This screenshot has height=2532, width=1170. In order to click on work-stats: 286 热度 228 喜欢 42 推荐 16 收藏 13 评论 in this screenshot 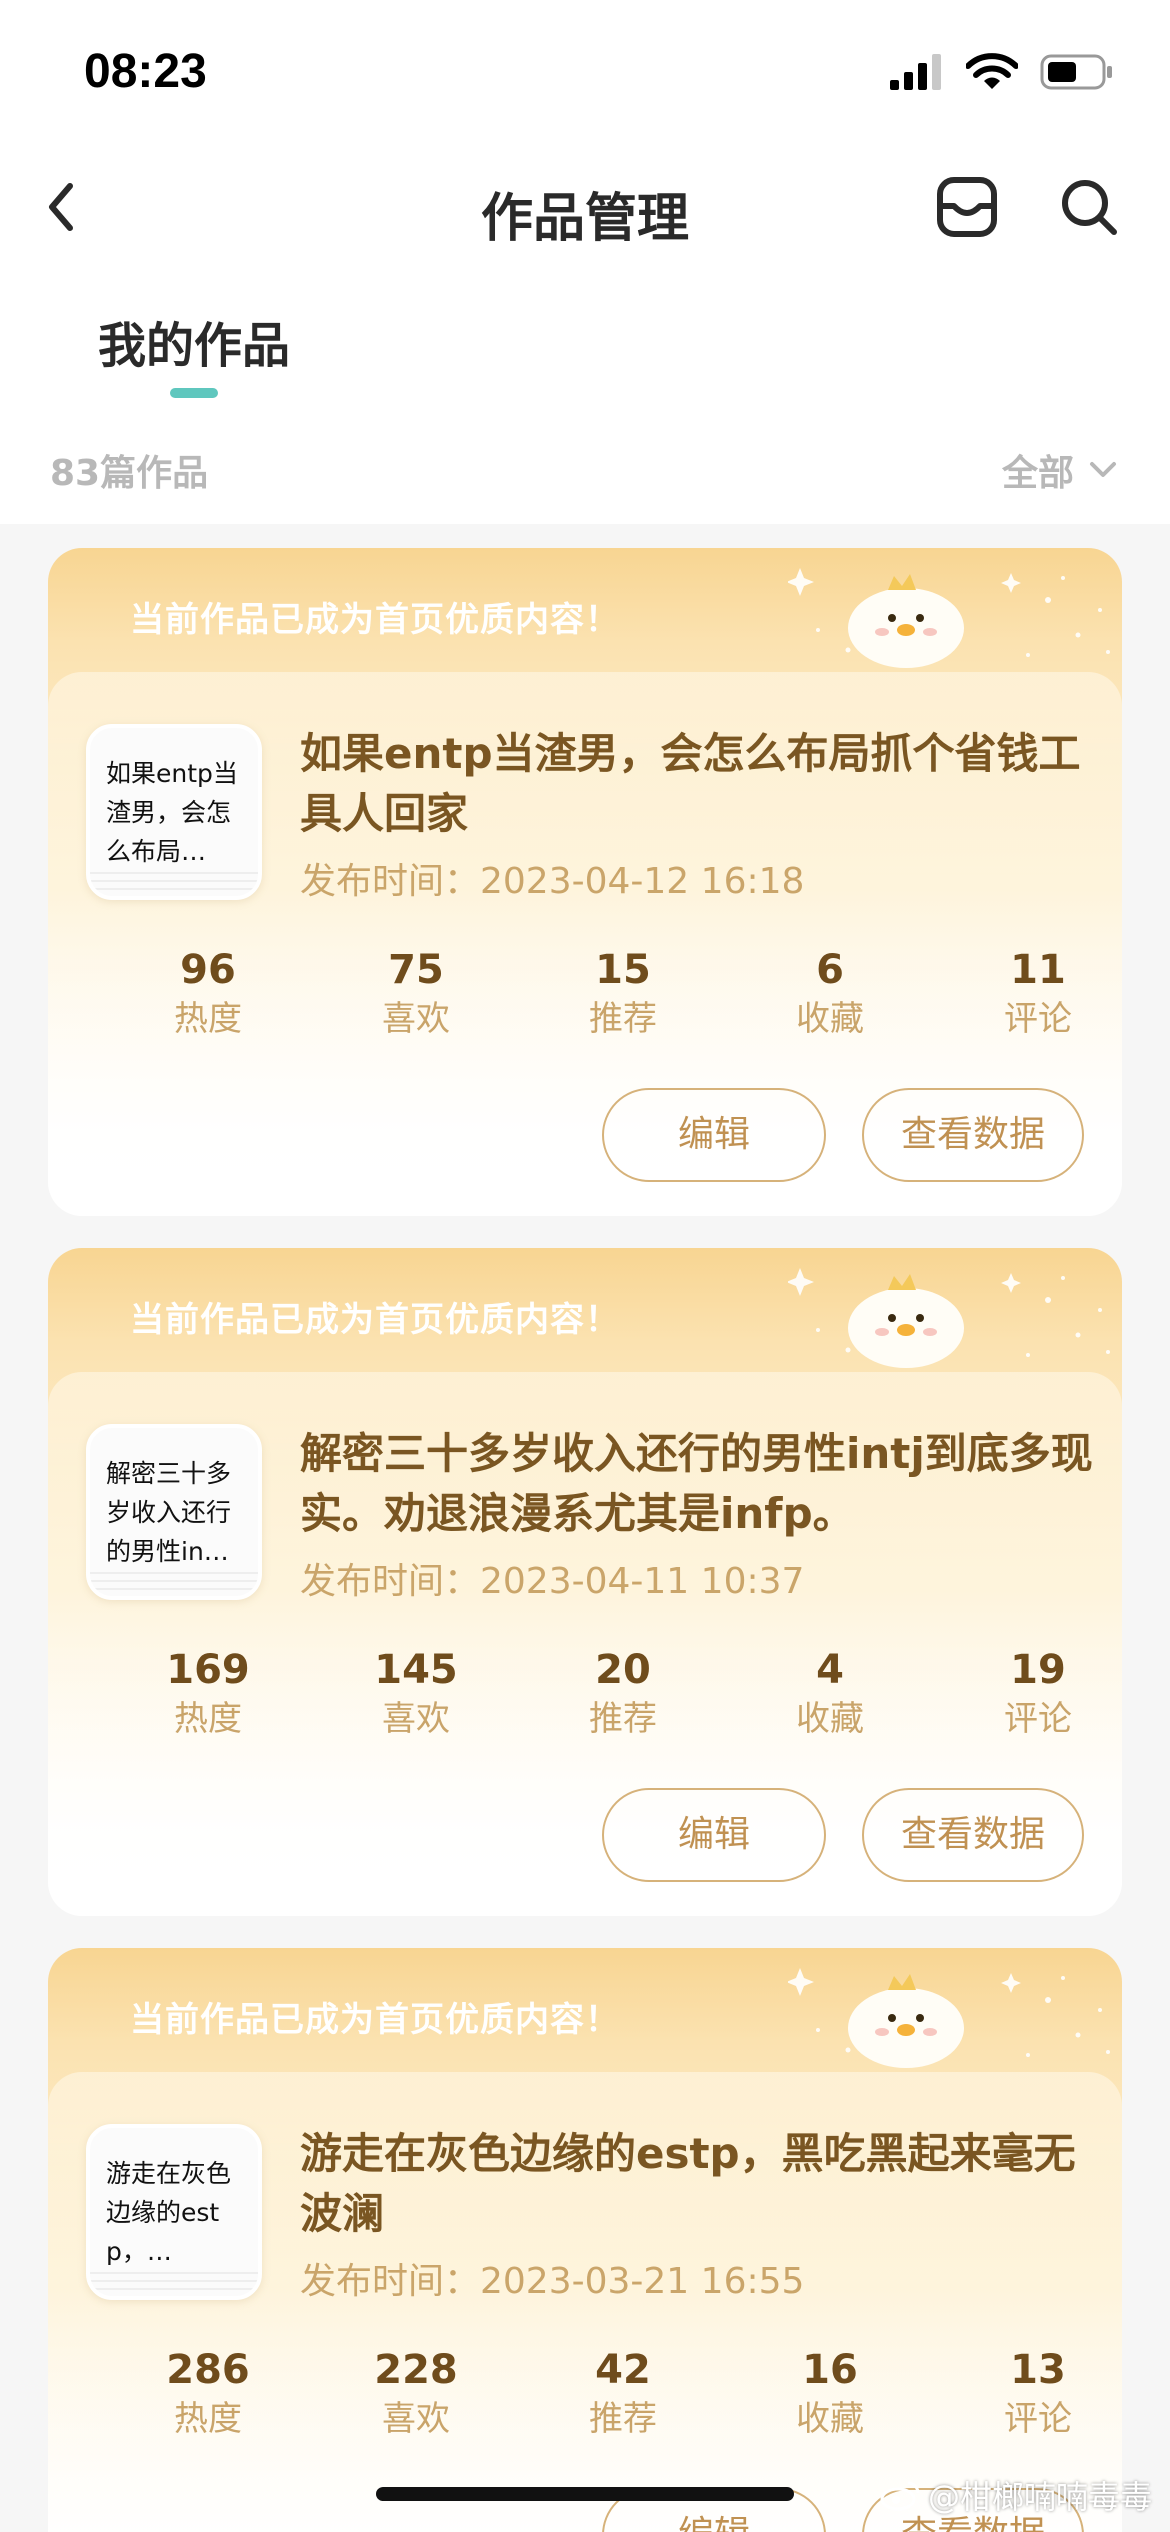, I will do `click(585, 2396)`.